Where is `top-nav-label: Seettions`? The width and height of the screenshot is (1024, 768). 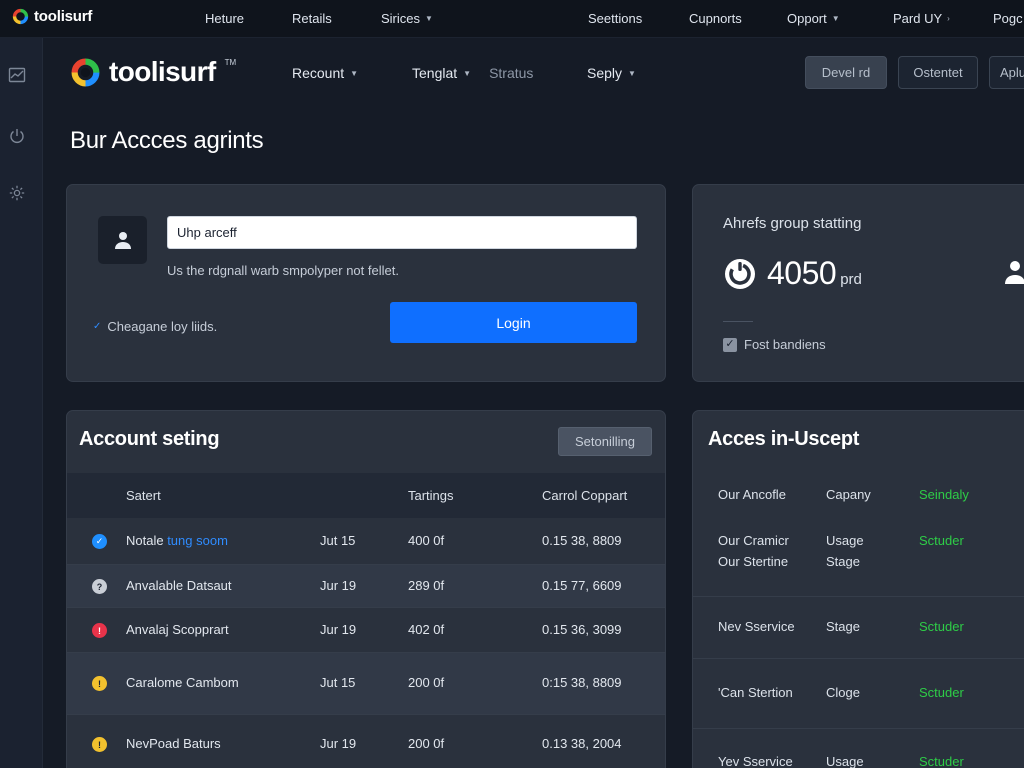
top-nav-label: Seettions is located at coordinates (615, 18).